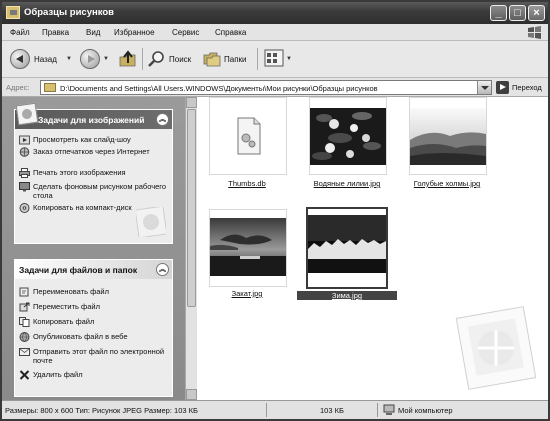 Image resolution: width=550 pixels, height=421 pixels. Describe the element at coordinates (347, 295) in the screenshot. I see `file-name: Зима.jpg` at that location.